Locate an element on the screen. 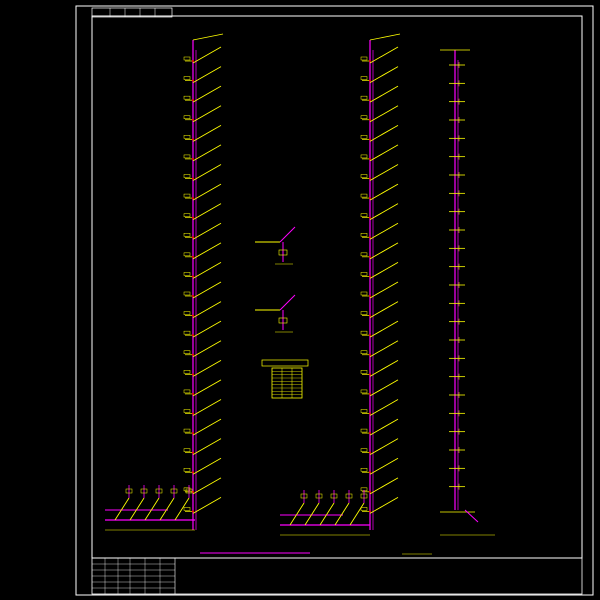 The height and width of the screenshot is (600, 600). legend-table is located at coordinates (285, 379).